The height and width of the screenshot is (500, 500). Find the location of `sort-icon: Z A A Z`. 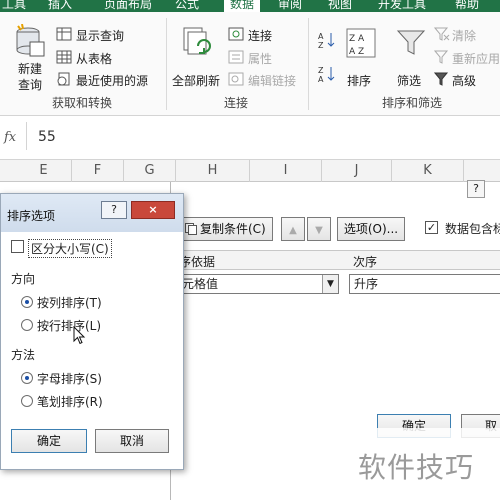

sort-icon: Z A A Z is located at coordinates (361, 43).